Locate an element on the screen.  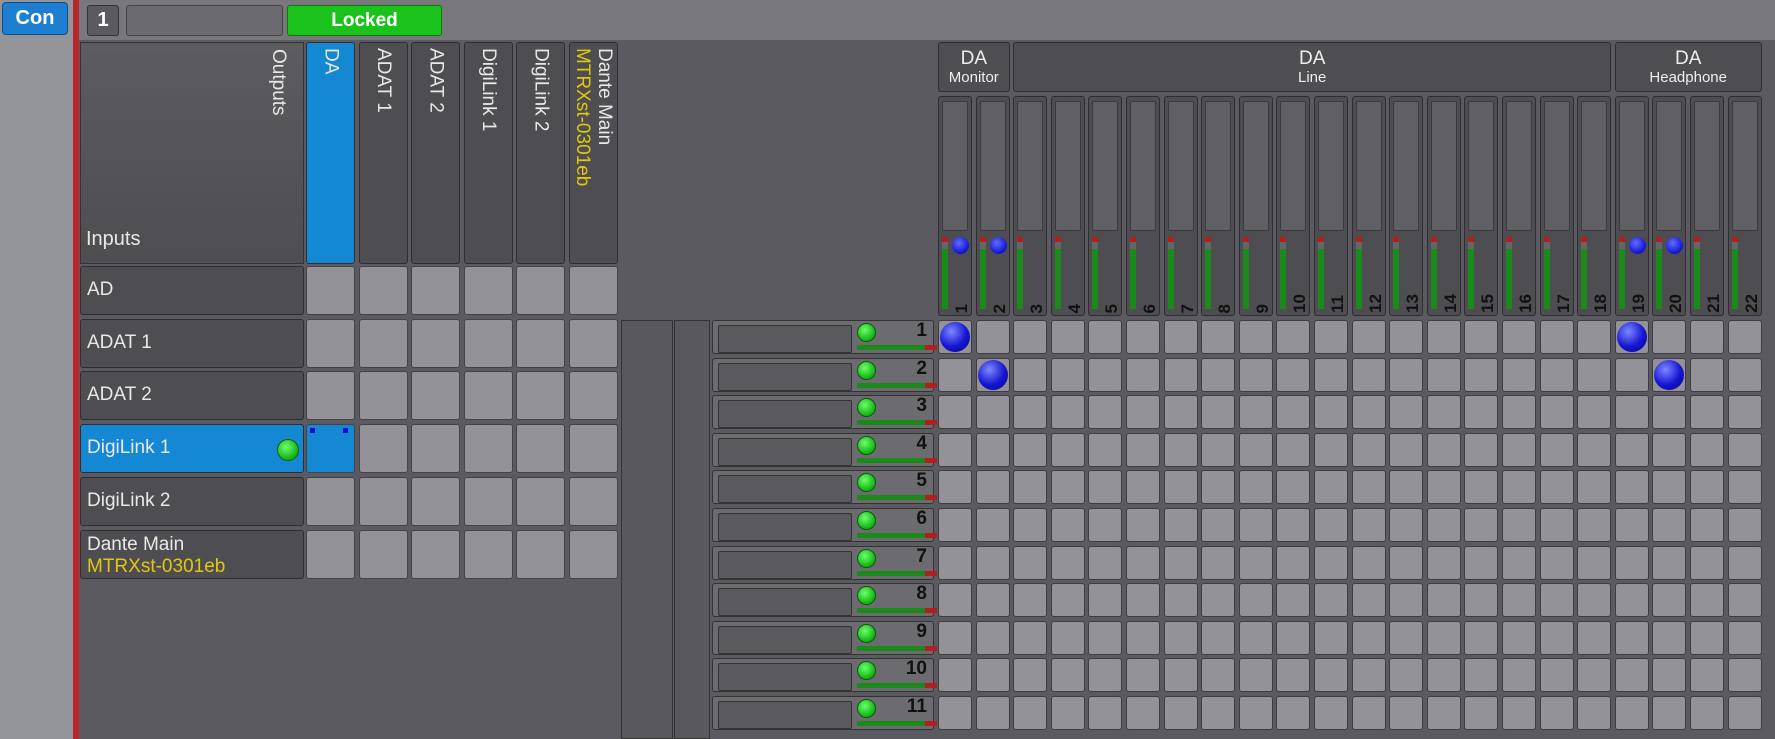
con-button: Con is located at coordinates (35, 18).